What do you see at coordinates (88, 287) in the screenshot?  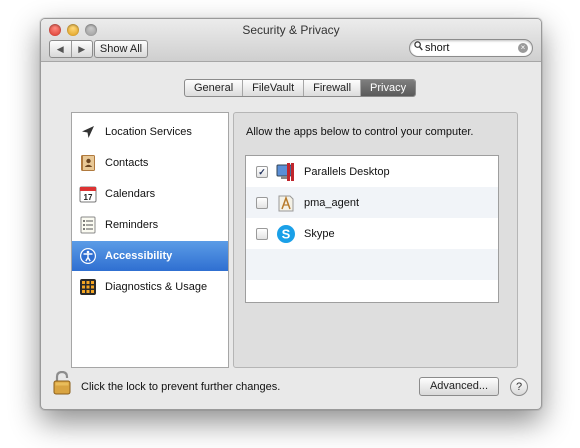 I see `diagnostics-grid-icon` at bounding box center [88, 287].